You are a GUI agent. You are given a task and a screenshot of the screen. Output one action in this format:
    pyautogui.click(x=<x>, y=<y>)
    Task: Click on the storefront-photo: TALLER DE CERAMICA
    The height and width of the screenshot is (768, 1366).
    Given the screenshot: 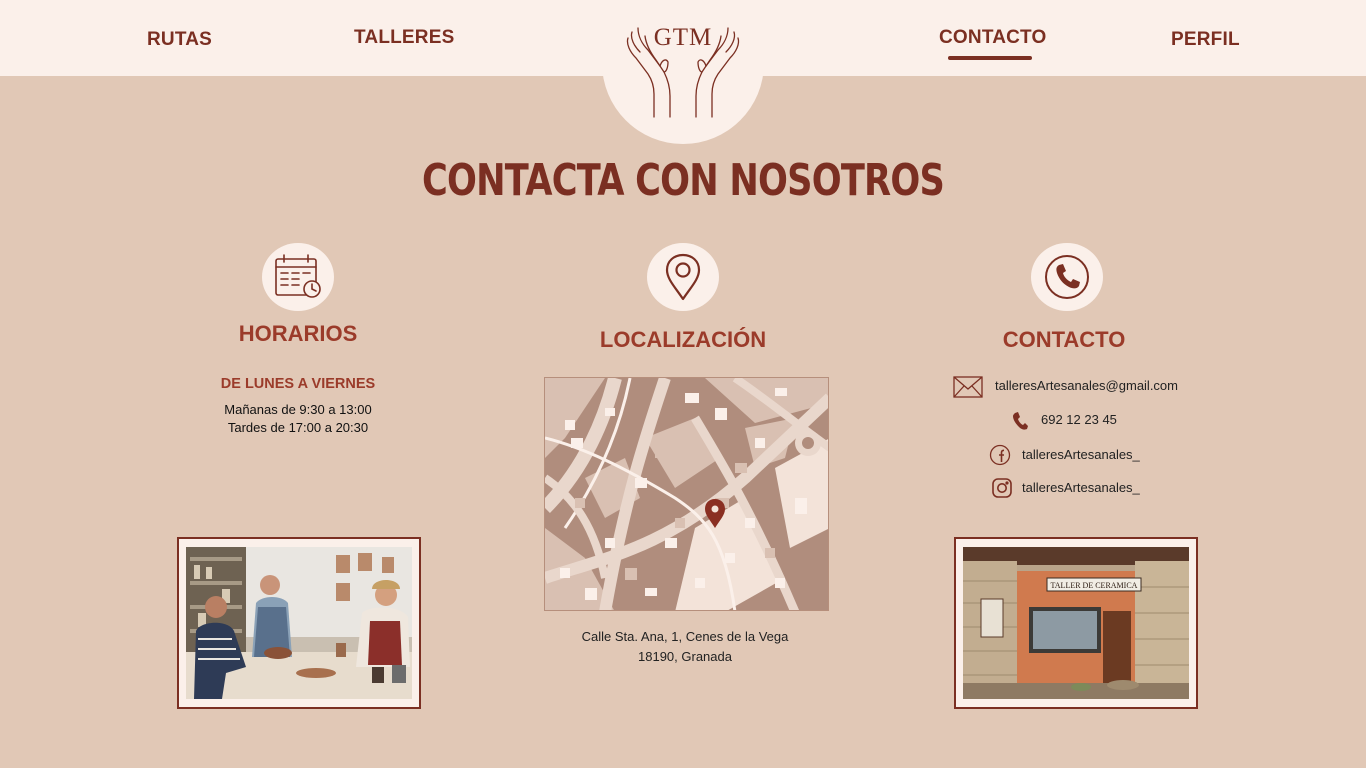 What is the action you would take?
    pyautogui.click(x=1076, y=623)
    